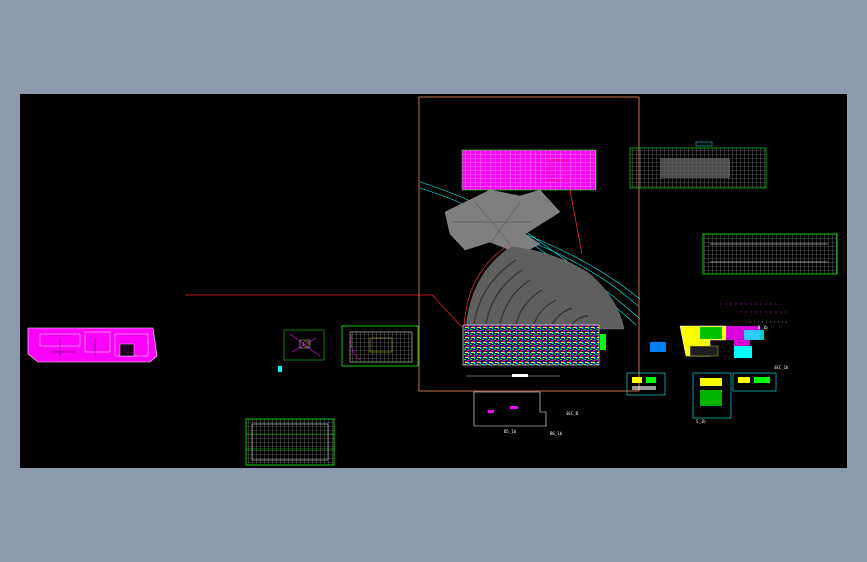 This screenshot has width=867, height=562. Describe the element at coordinates (712, 395) in the screenshot. I see `legend-box-center` at that location.